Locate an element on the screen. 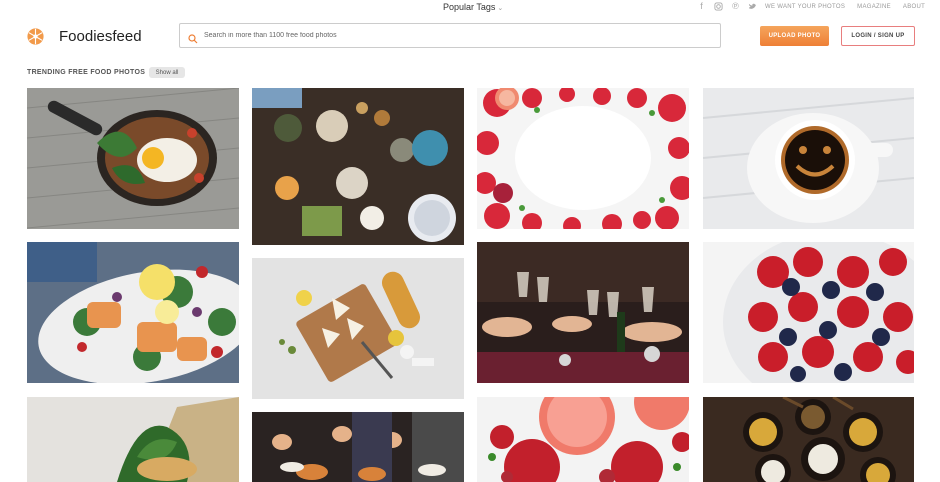 The height and width of the screenshot is (482, 940). show-all-button: Show all is located at coordinates (167, 72).